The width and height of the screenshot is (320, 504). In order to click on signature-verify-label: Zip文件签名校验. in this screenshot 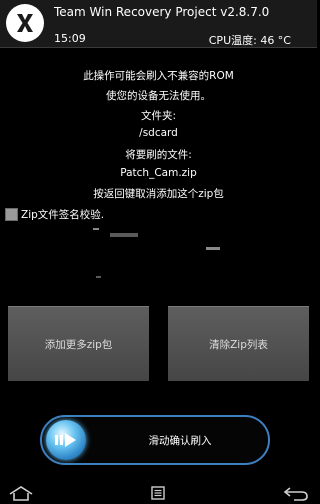, I will do `click(63, 214)`.